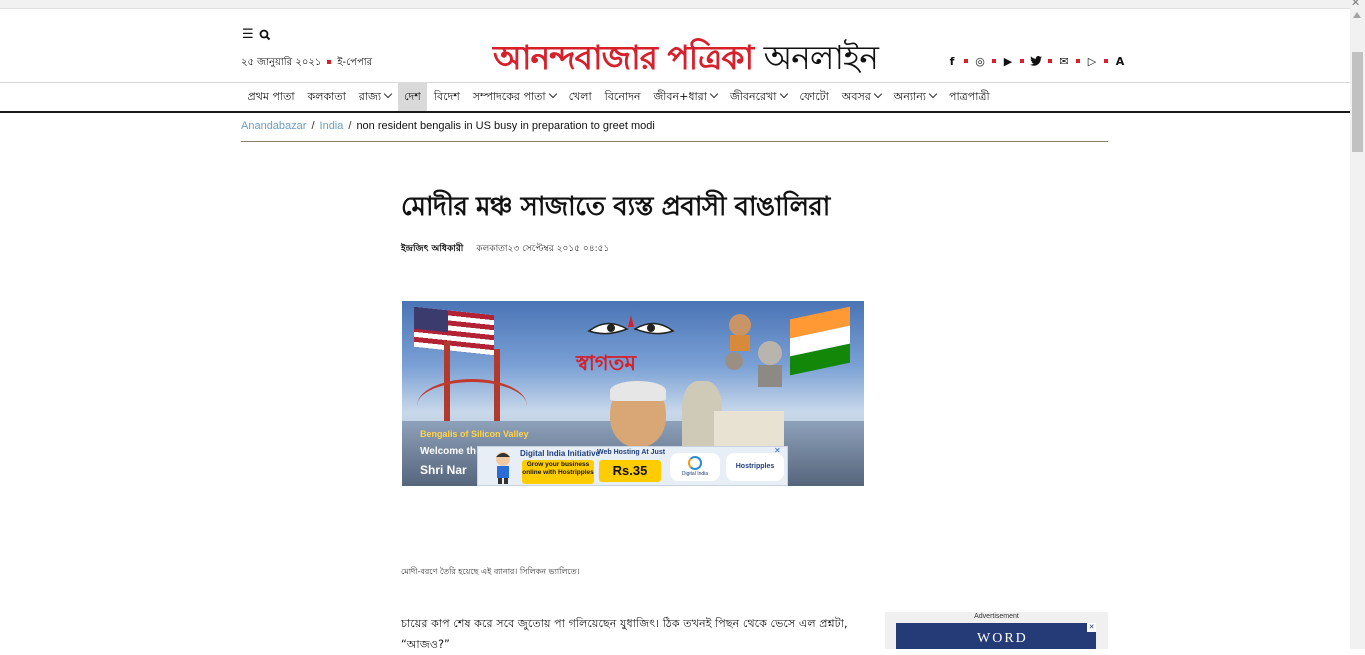 The height and width of the screenshot is (655, 1365). Describe the element at coordinates (472, 405) in the screenshot. I see `golden-gate-bridge-image` at that location.